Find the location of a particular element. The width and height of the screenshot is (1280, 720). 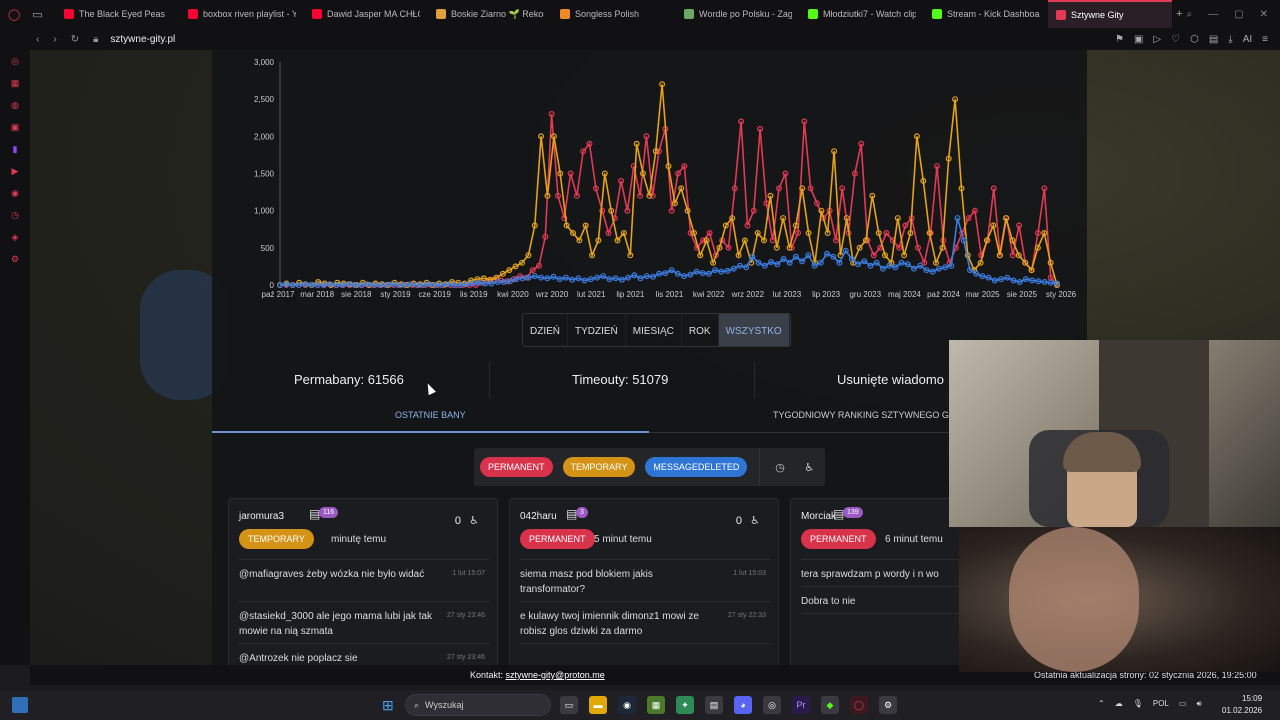

tab-ostatnie-bany: OSTATNIE BANY is located at coordinates (430, 415).